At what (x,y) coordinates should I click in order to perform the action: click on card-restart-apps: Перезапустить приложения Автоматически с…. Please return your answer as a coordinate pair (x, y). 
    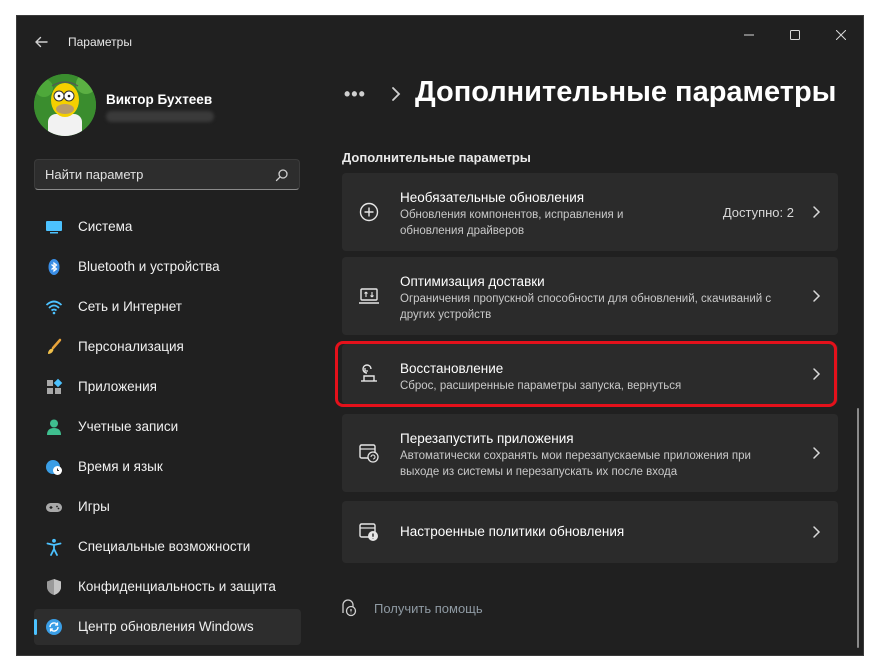
    Looking at the image, I should click on (590, 453).